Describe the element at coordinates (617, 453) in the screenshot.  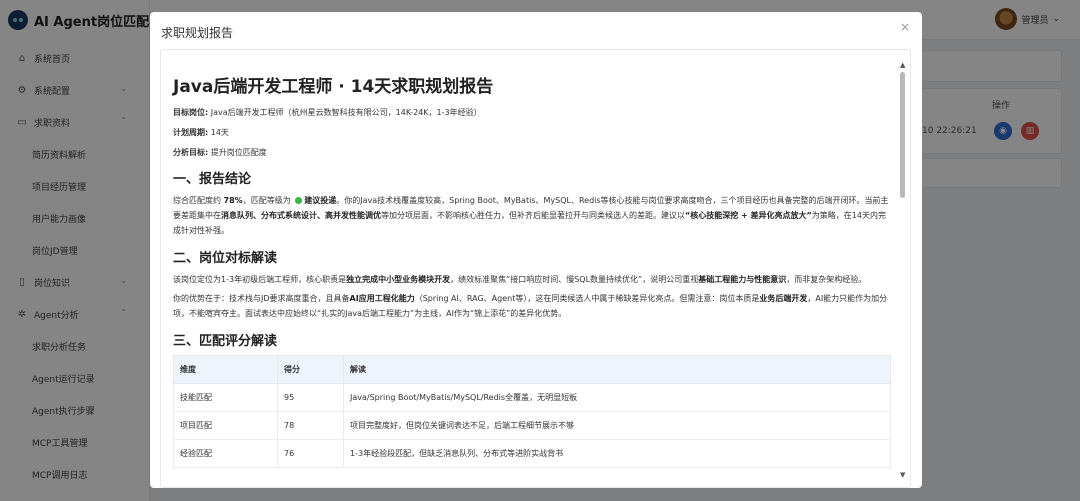
I see `cell-interpretation: 1-3年经验段匹配，但缺乏消息队列、分布式等进阶实战背书` at that location.